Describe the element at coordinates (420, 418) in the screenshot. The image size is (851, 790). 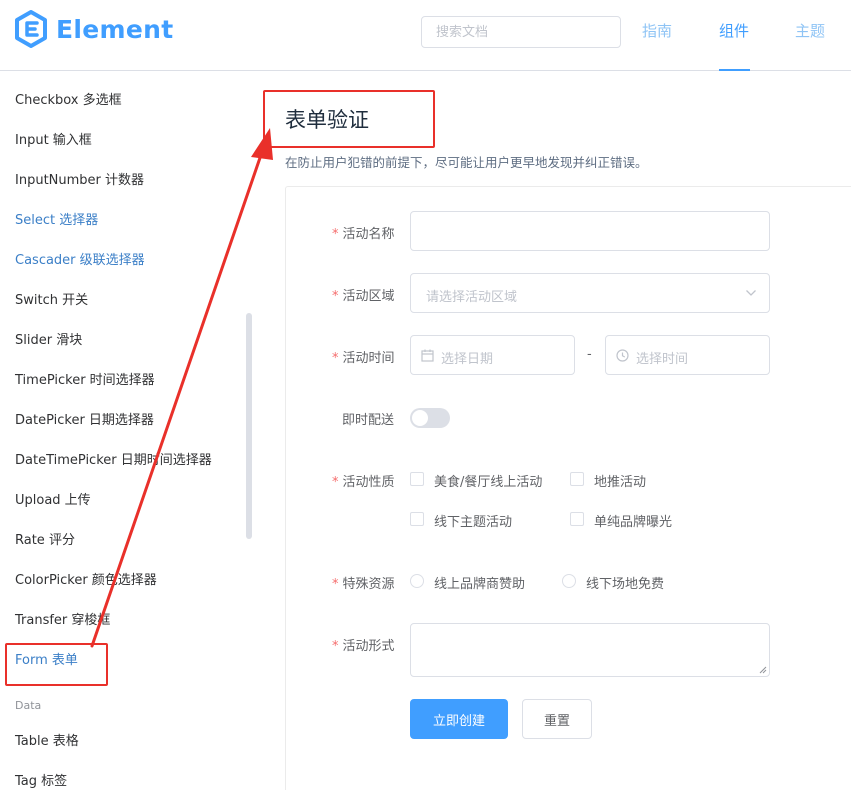
I see `switch-knob` at that location.